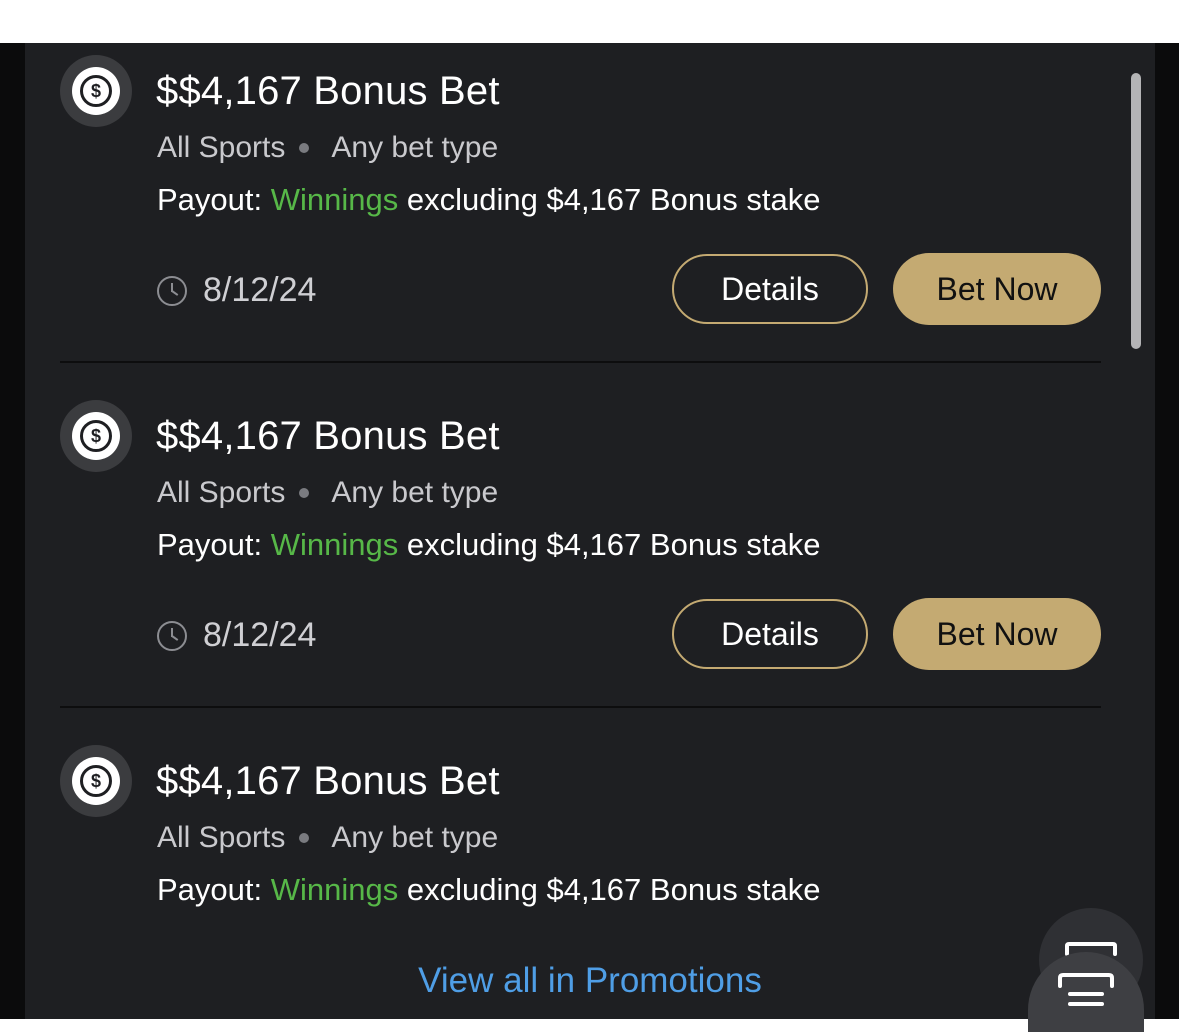  Describe the element at coordinates (589, 21) in the screenshot. I see `top-bar` at that location.